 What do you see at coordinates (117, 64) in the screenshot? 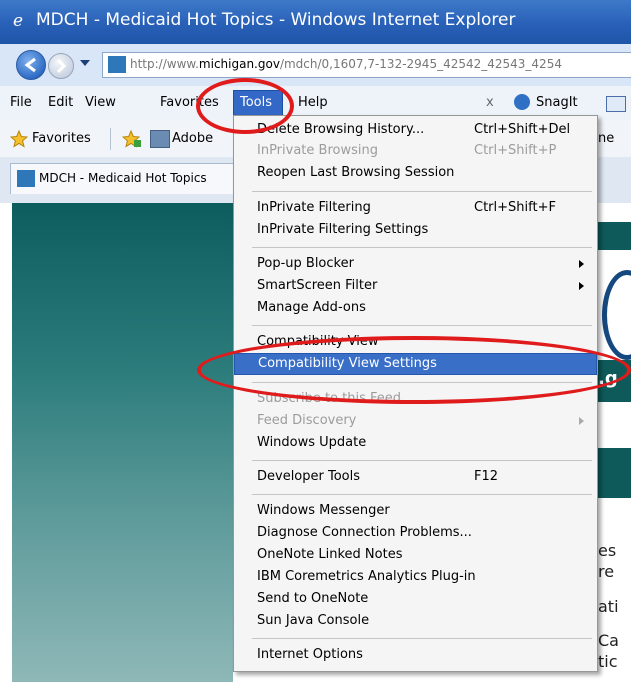
I see `site-favicon-icon` at bounding box center [117, 64].